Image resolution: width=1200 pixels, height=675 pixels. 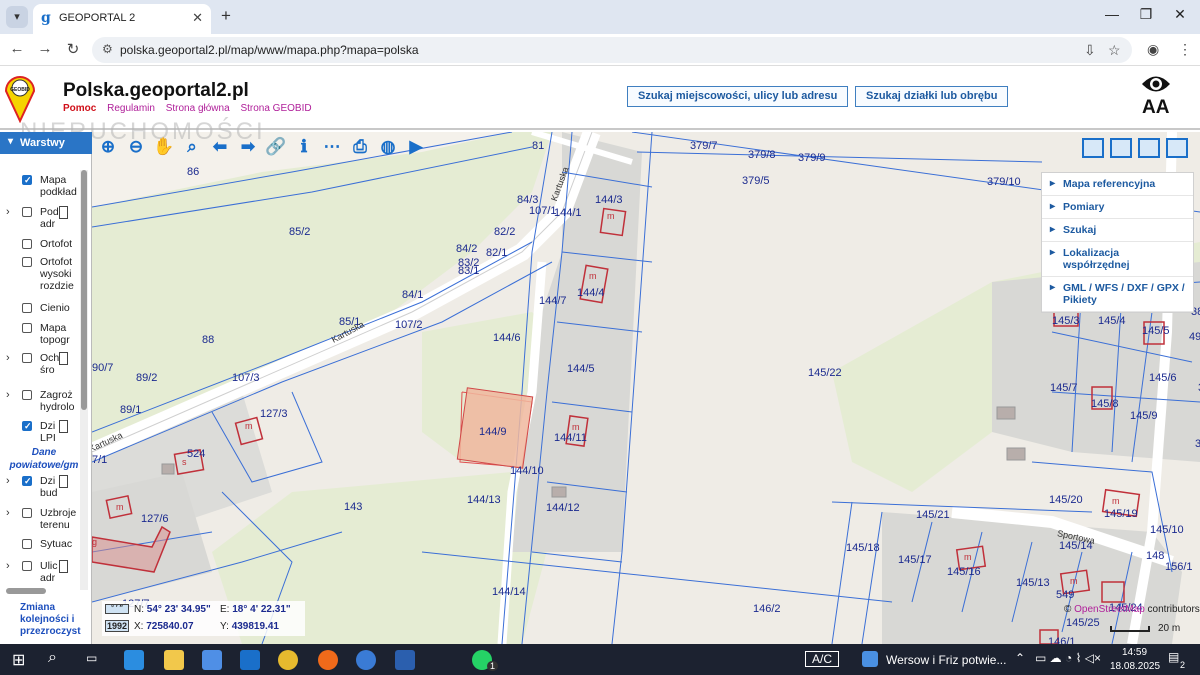 I want to click on close-tab-icon: ✕, so click(x=197, y=18).